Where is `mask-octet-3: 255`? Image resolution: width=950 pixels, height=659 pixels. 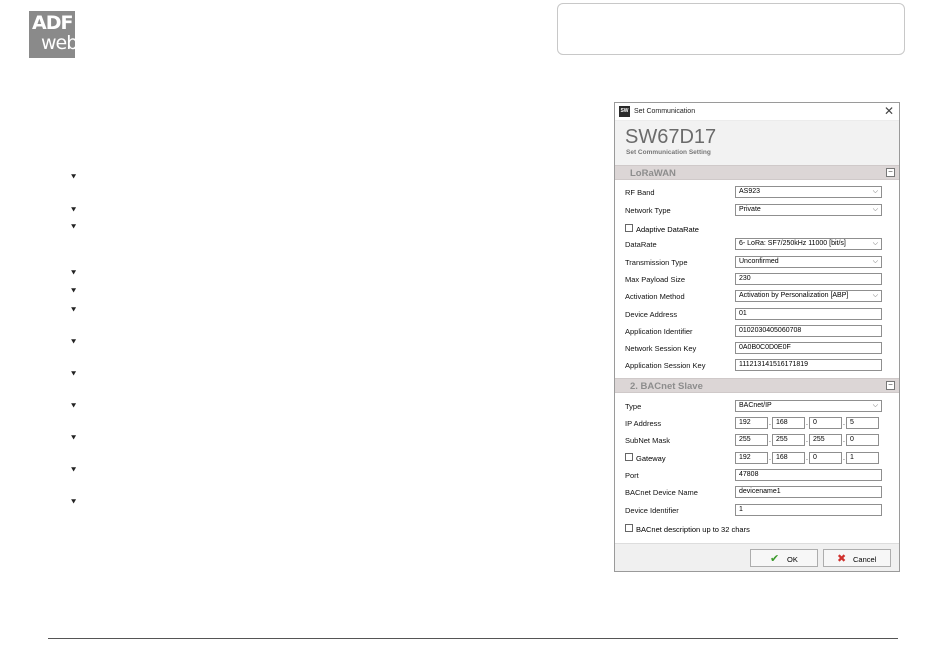
mask-octet-3: 255 is located at coordinates (825, 440).